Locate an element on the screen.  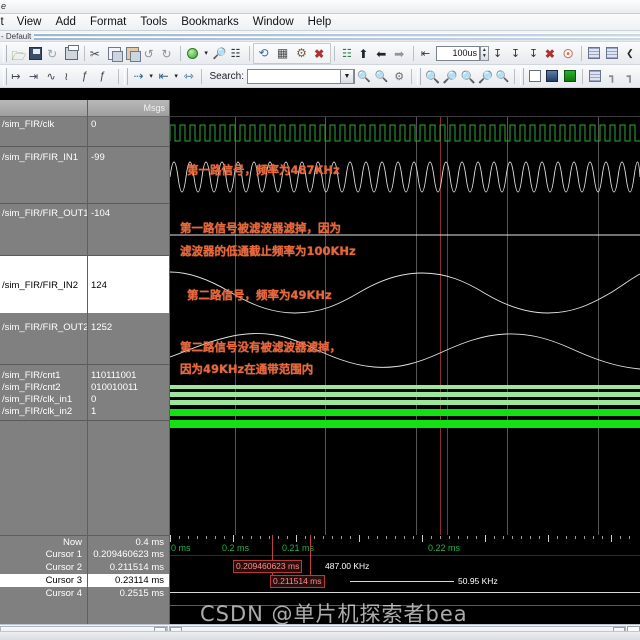
run-step-icon: ↧ is located at coordinates (498, 53).